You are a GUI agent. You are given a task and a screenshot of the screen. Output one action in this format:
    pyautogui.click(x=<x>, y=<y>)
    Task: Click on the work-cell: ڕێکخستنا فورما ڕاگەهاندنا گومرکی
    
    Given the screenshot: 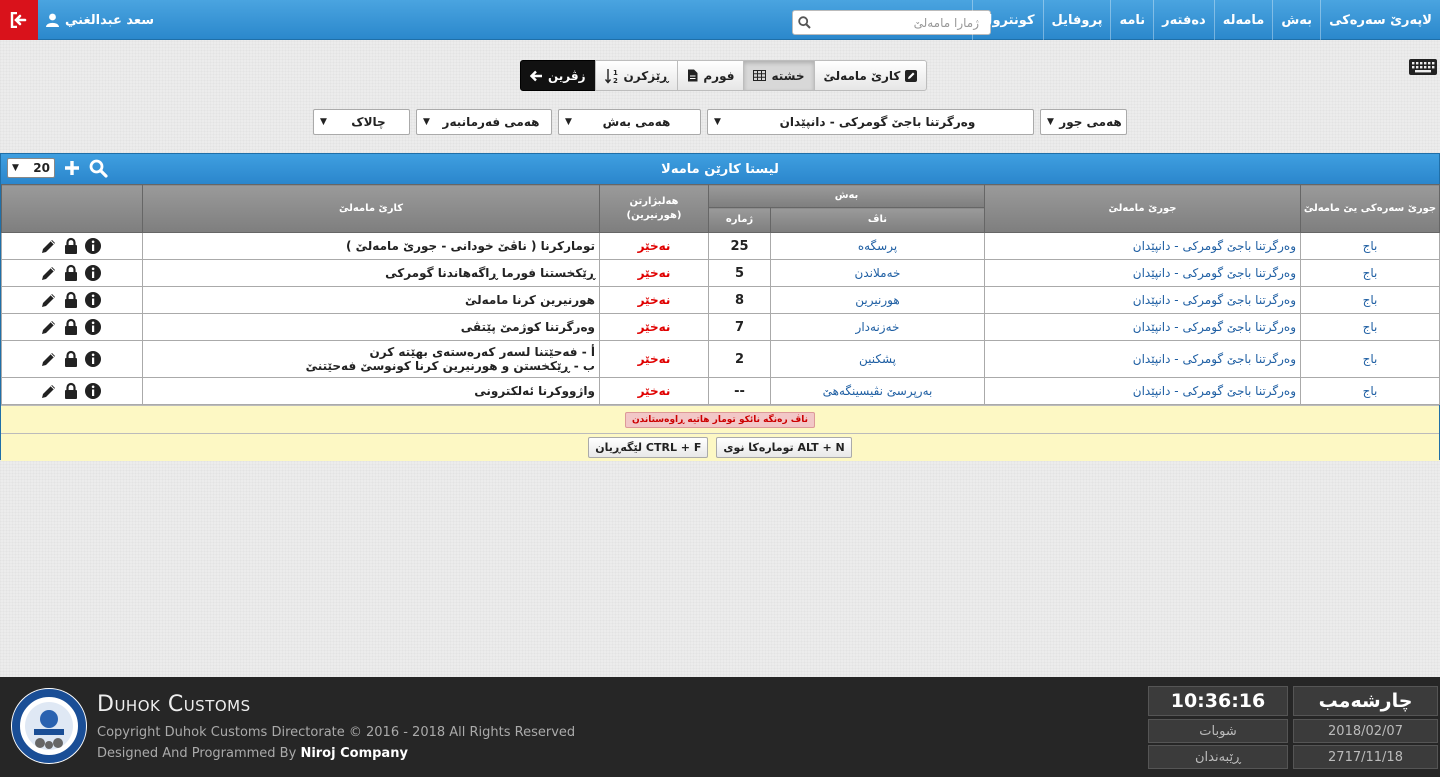 What is the action you would take?
    pyautogui.click(x=371, y=273)
    